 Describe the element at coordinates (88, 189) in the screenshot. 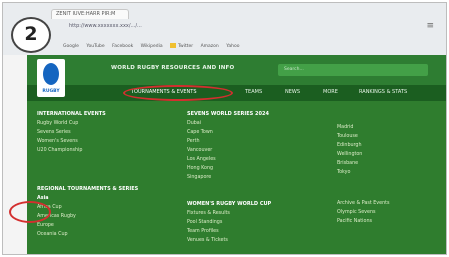

I see `menu-heading: REGIONAL TOURNAMENTS & SERIES` at that location.